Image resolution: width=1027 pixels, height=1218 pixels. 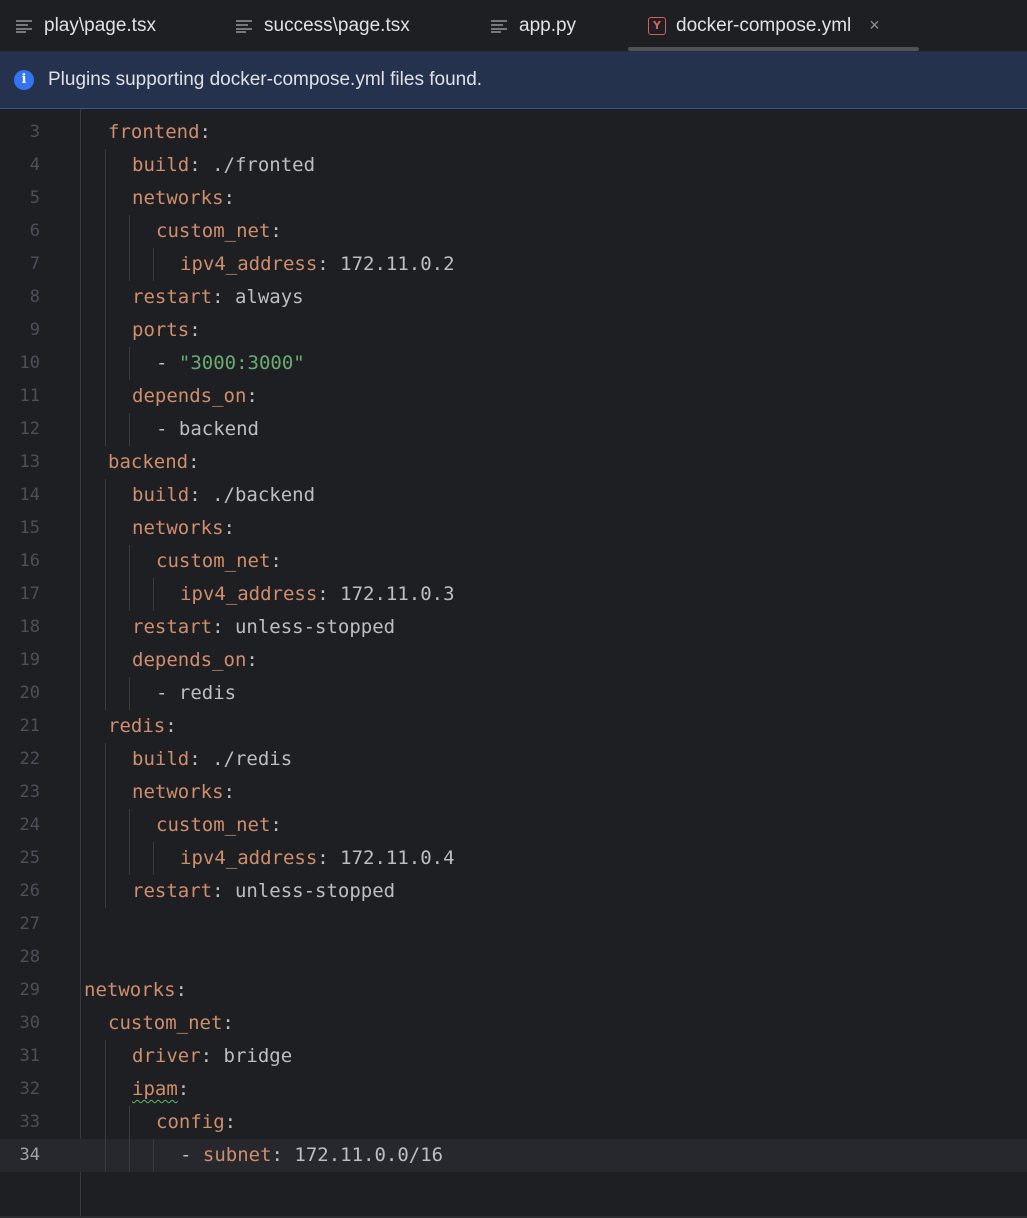 I want to click on code-line: 22 build: ./redis, so click(x=513, y=759).